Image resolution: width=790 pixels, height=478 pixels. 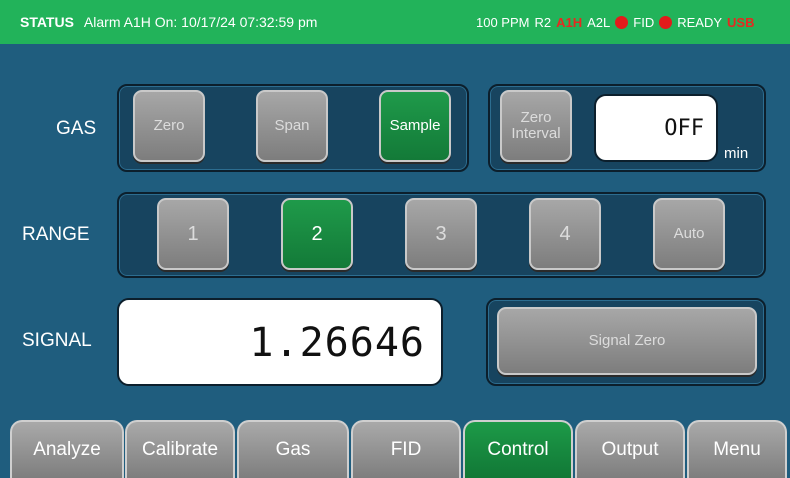 What do you see at coordinates (565, 234) in the screenshot?
I see `range-4-button: 4` at bounding box center [565, 234].